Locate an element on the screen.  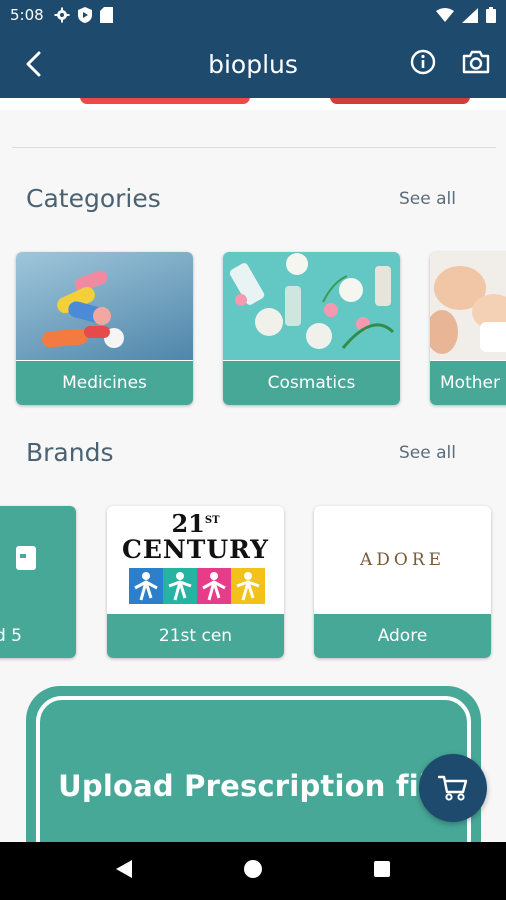
wifi-icon is located at coordinates (445, 15).